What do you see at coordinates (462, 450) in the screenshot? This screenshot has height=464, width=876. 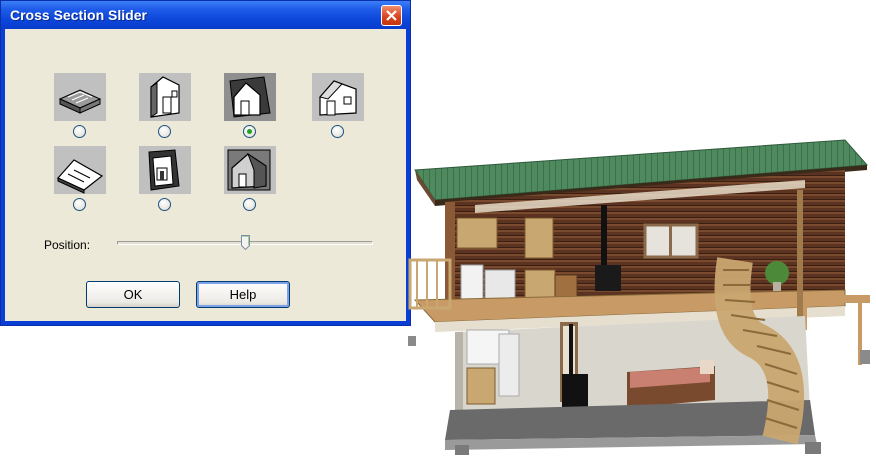 I see `footing-left` at bounding box center [462, 450].